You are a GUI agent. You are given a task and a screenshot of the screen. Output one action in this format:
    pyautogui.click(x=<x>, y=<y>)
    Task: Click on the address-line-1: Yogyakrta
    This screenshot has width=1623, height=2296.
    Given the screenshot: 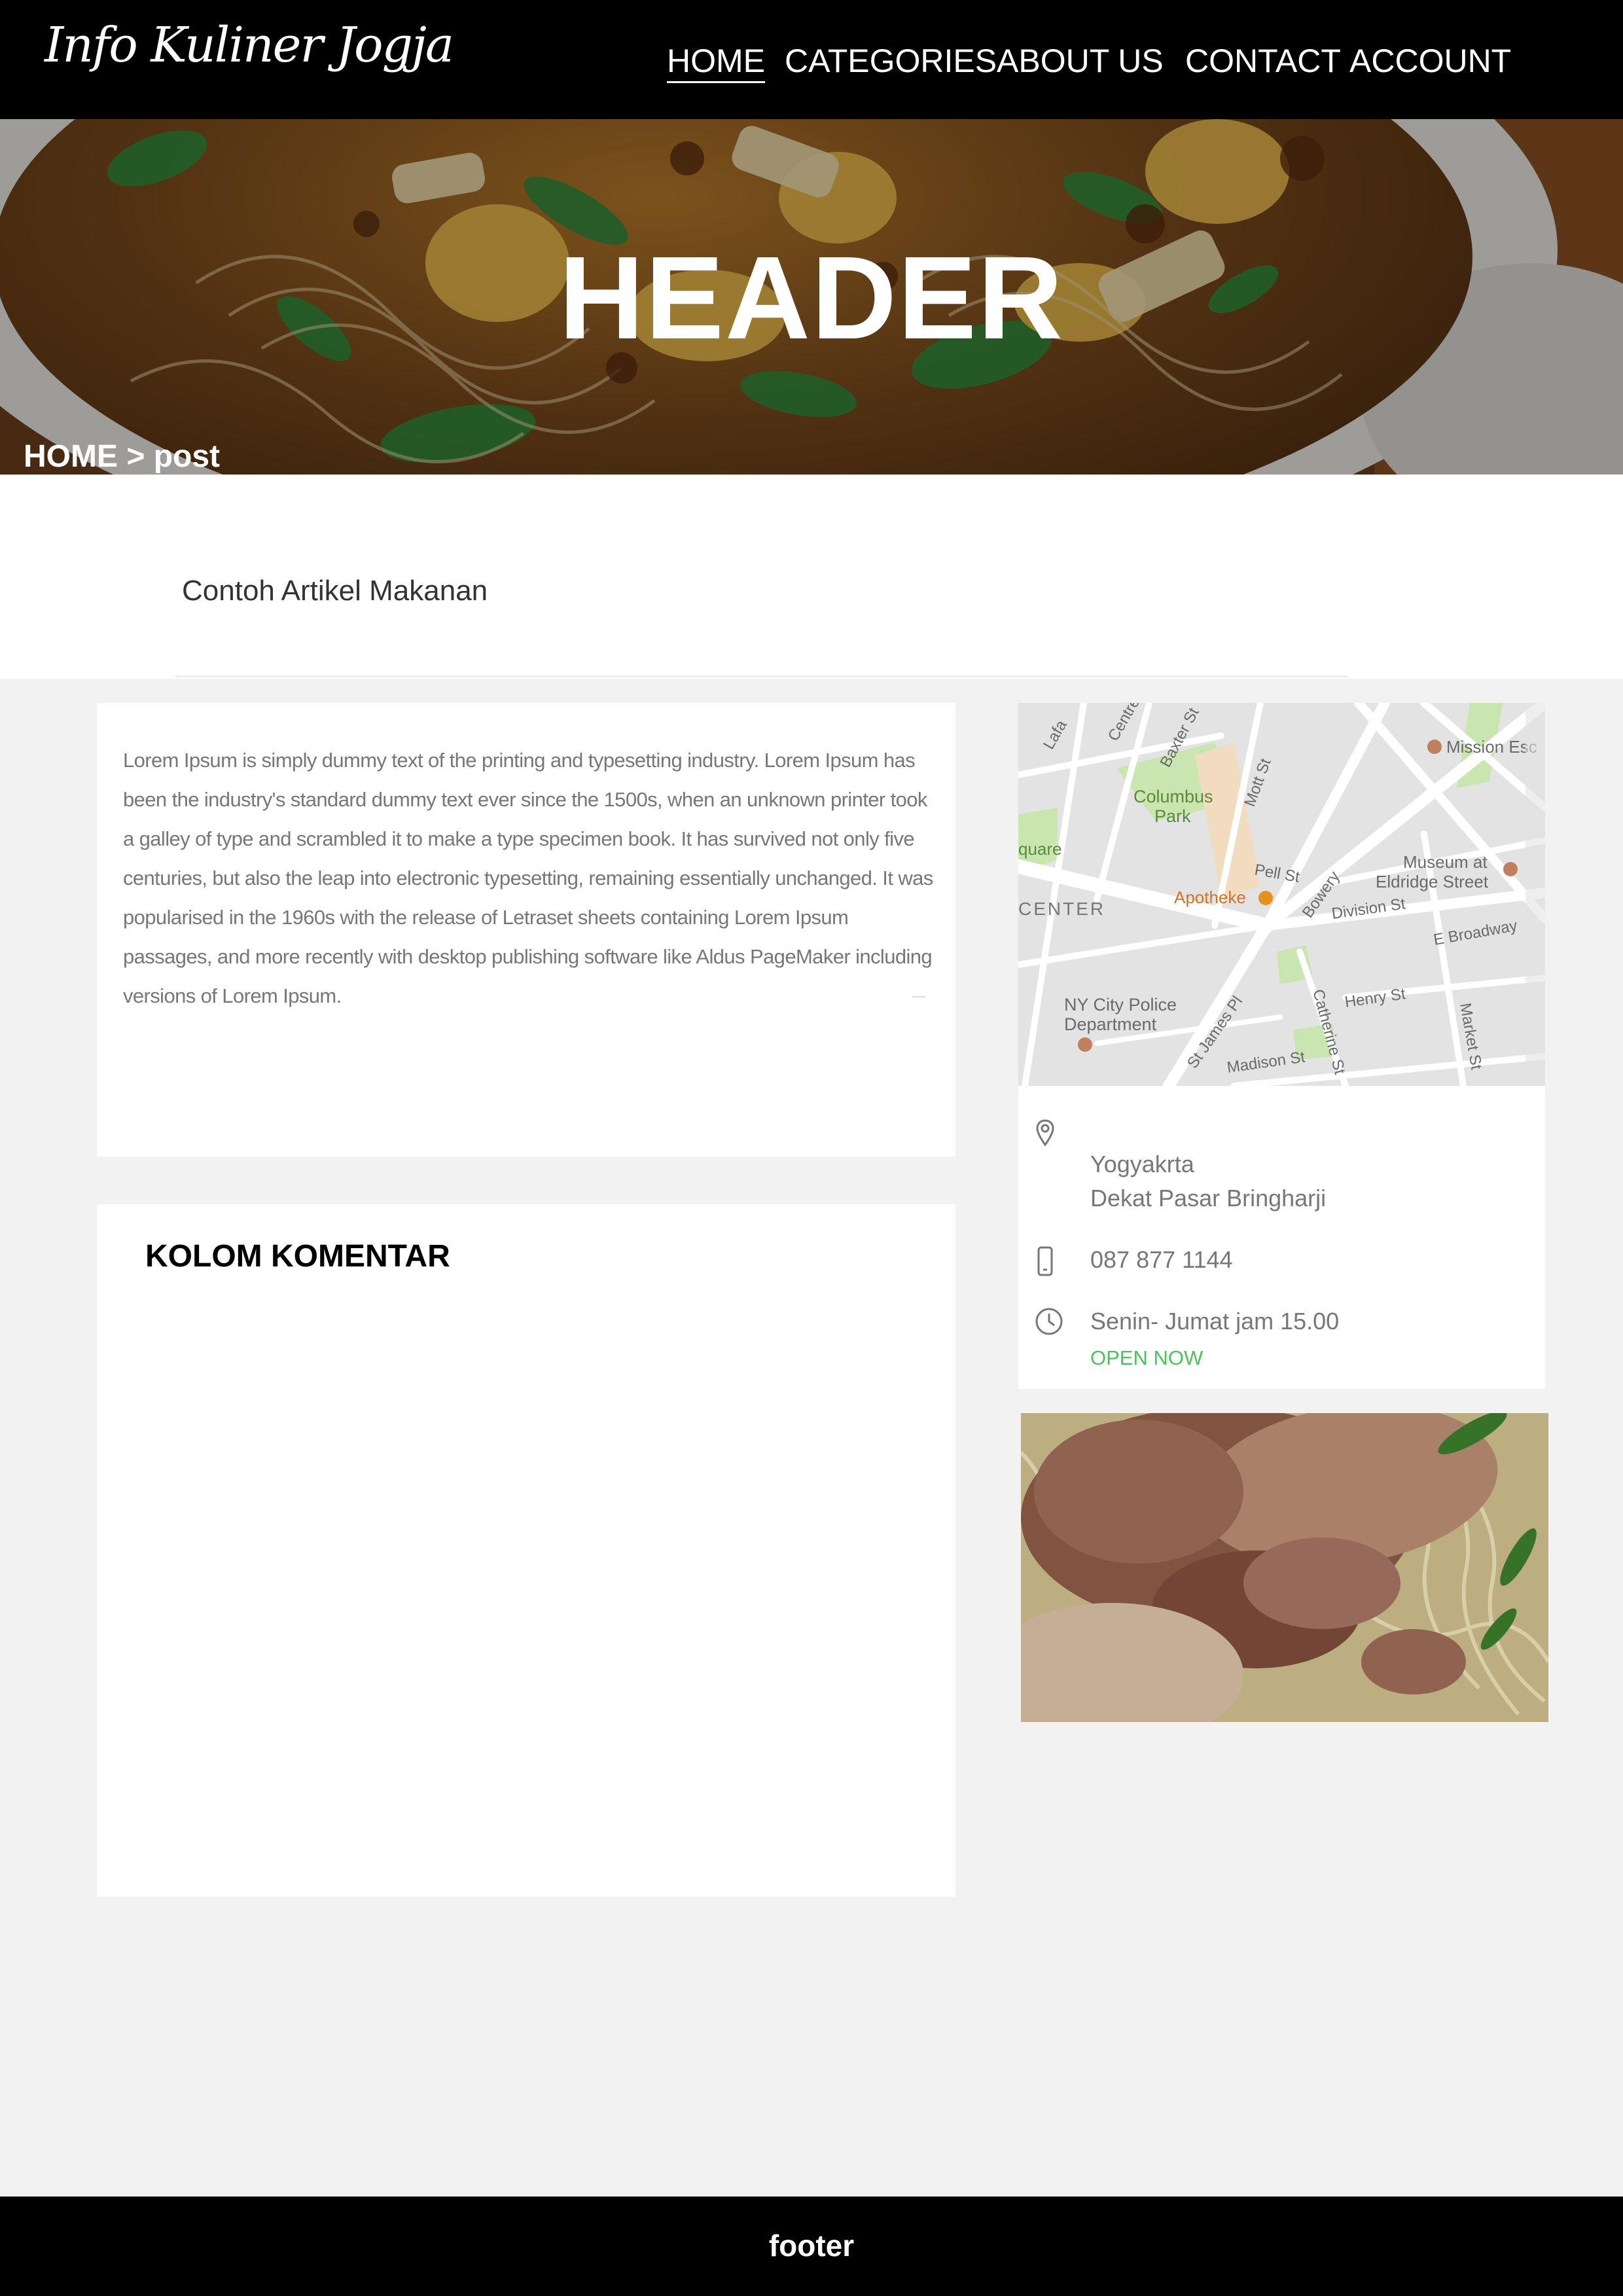 What is the action you would take?
    pyautogui.click(x=1142, y=1164)
    